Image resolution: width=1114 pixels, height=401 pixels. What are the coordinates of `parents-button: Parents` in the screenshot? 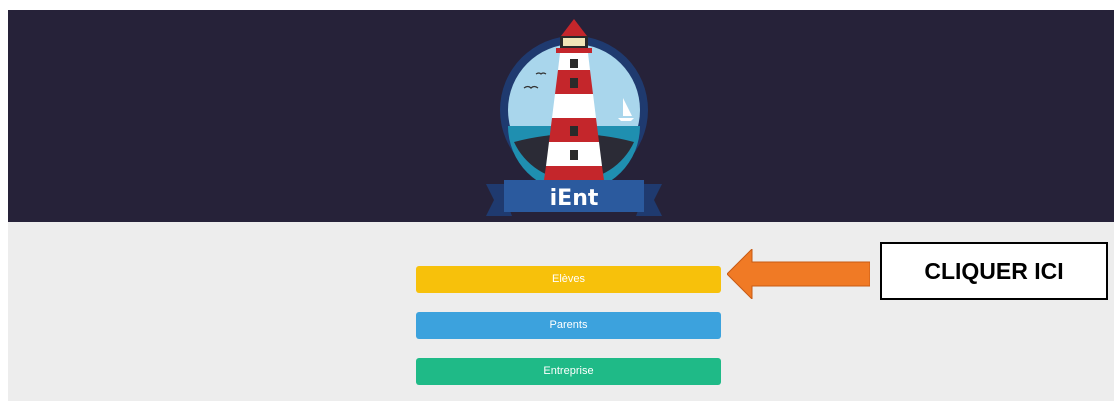 It's located at (568, 325).